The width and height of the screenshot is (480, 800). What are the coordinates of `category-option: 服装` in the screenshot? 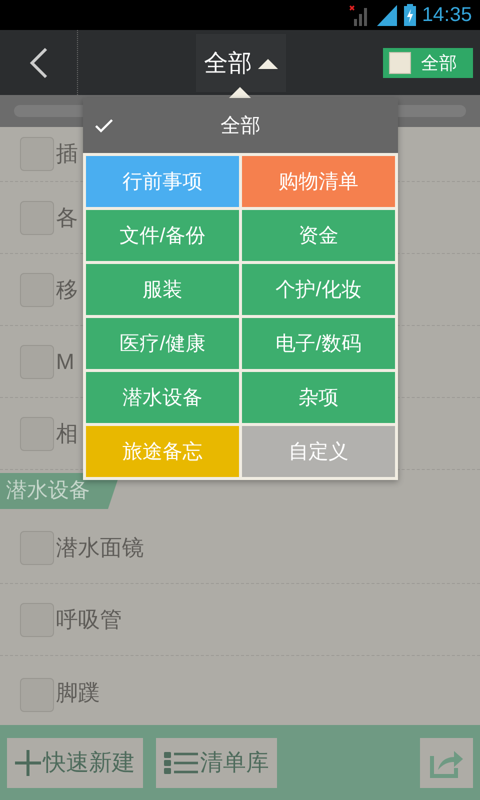 It's located at (162, 289).